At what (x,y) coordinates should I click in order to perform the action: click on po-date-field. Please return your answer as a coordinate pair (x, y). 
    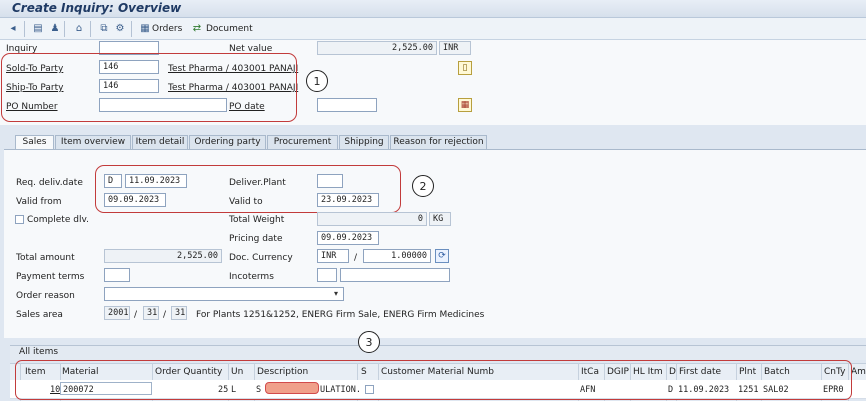
    Looking at the image, I should click on (347, 105).